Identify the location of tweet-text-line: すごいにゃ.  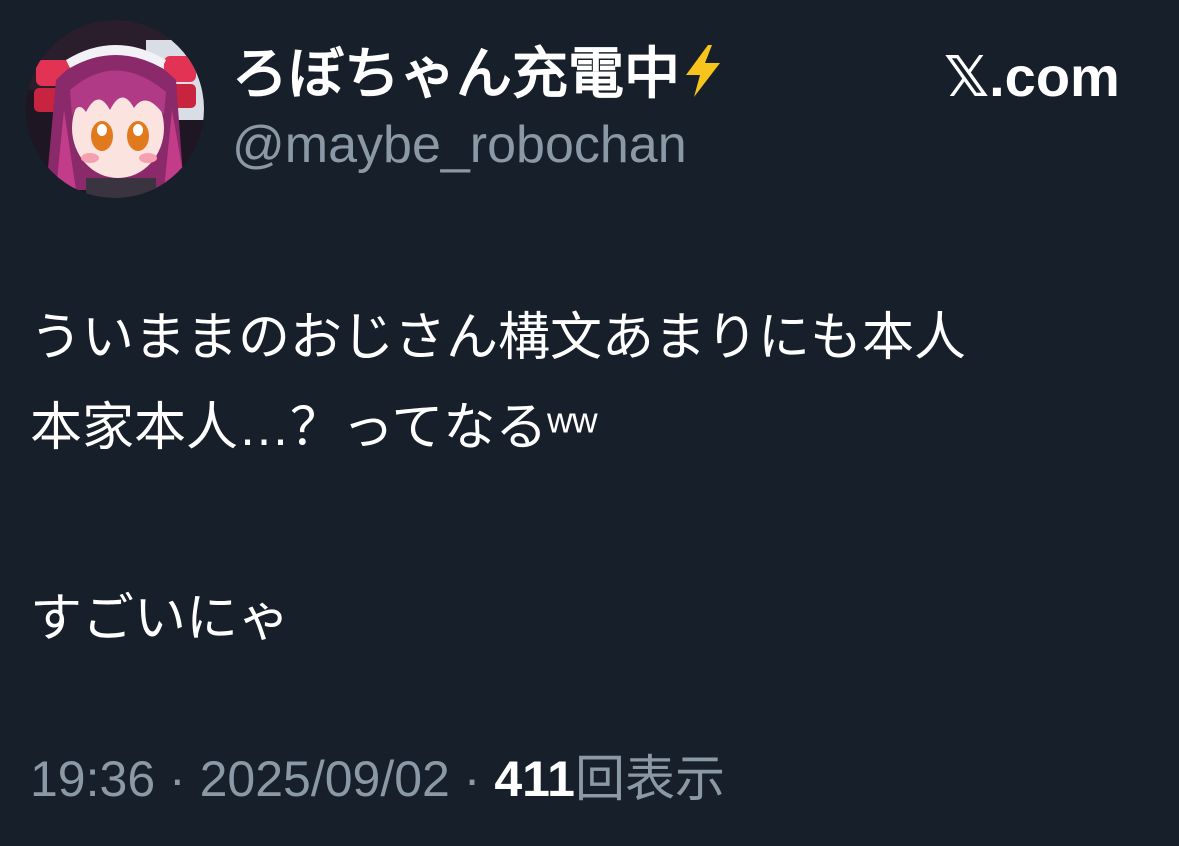
(160, 619).